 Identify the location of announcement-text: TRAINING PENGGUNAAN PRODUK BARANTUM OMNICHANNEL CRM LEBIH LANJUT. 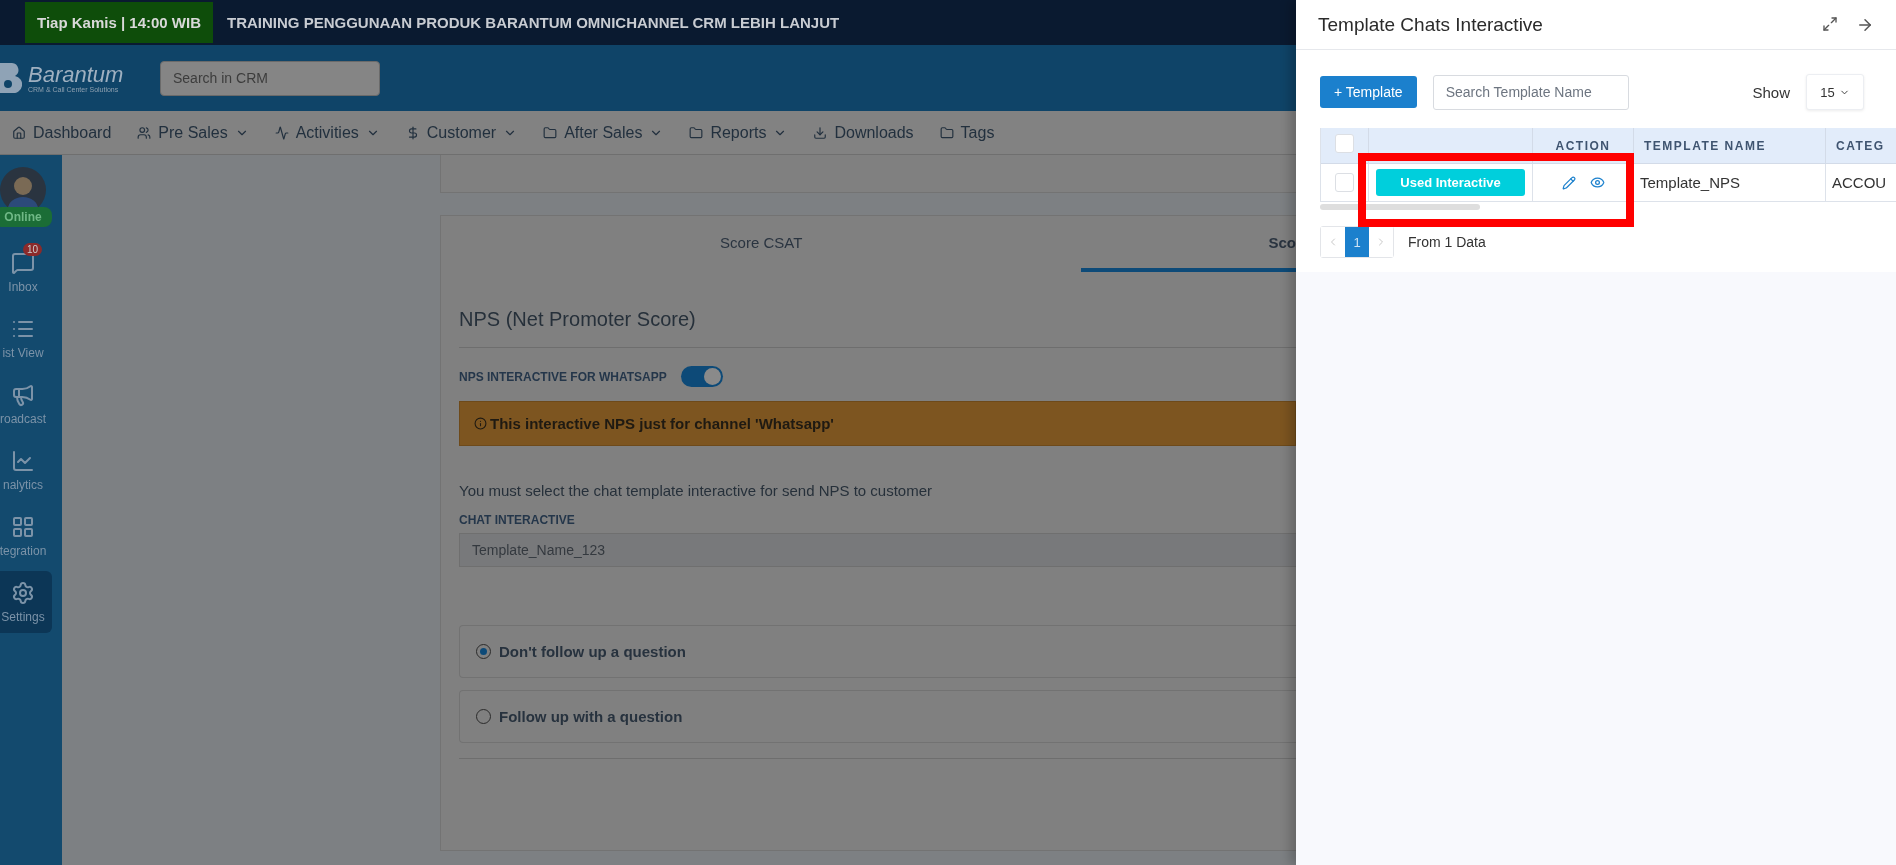
(533, 22).